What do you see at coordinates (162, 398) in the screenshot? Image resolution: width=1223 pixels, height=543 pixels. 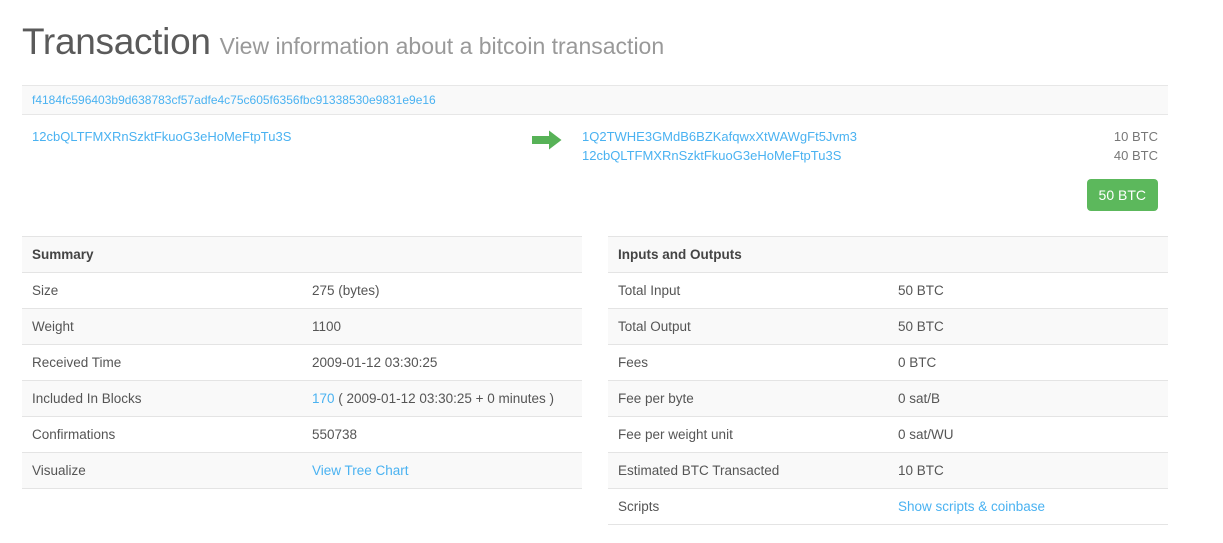 I see `row-label: Included In Blocks` at bounding box center [162, 398].